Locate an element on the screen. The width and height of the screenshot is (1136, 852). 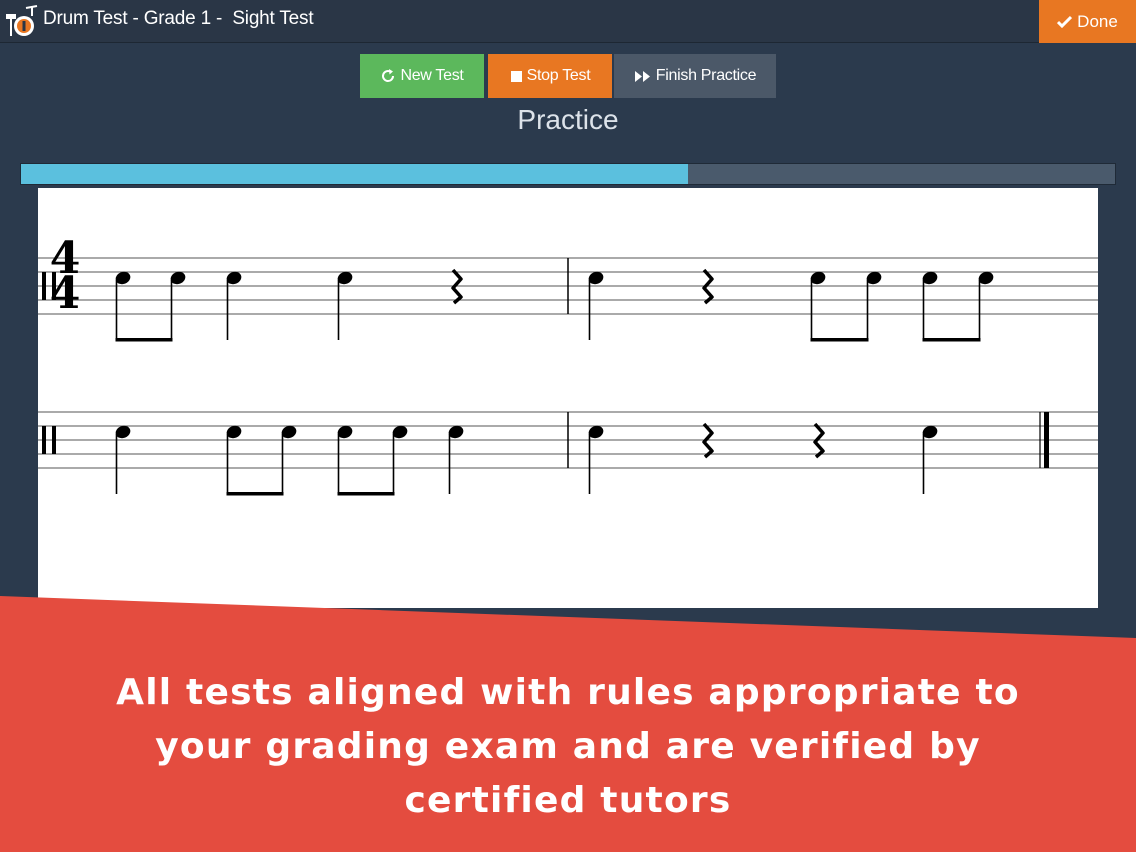
finish-practice-label: Finish Practice is located at coordinates (706, 75).